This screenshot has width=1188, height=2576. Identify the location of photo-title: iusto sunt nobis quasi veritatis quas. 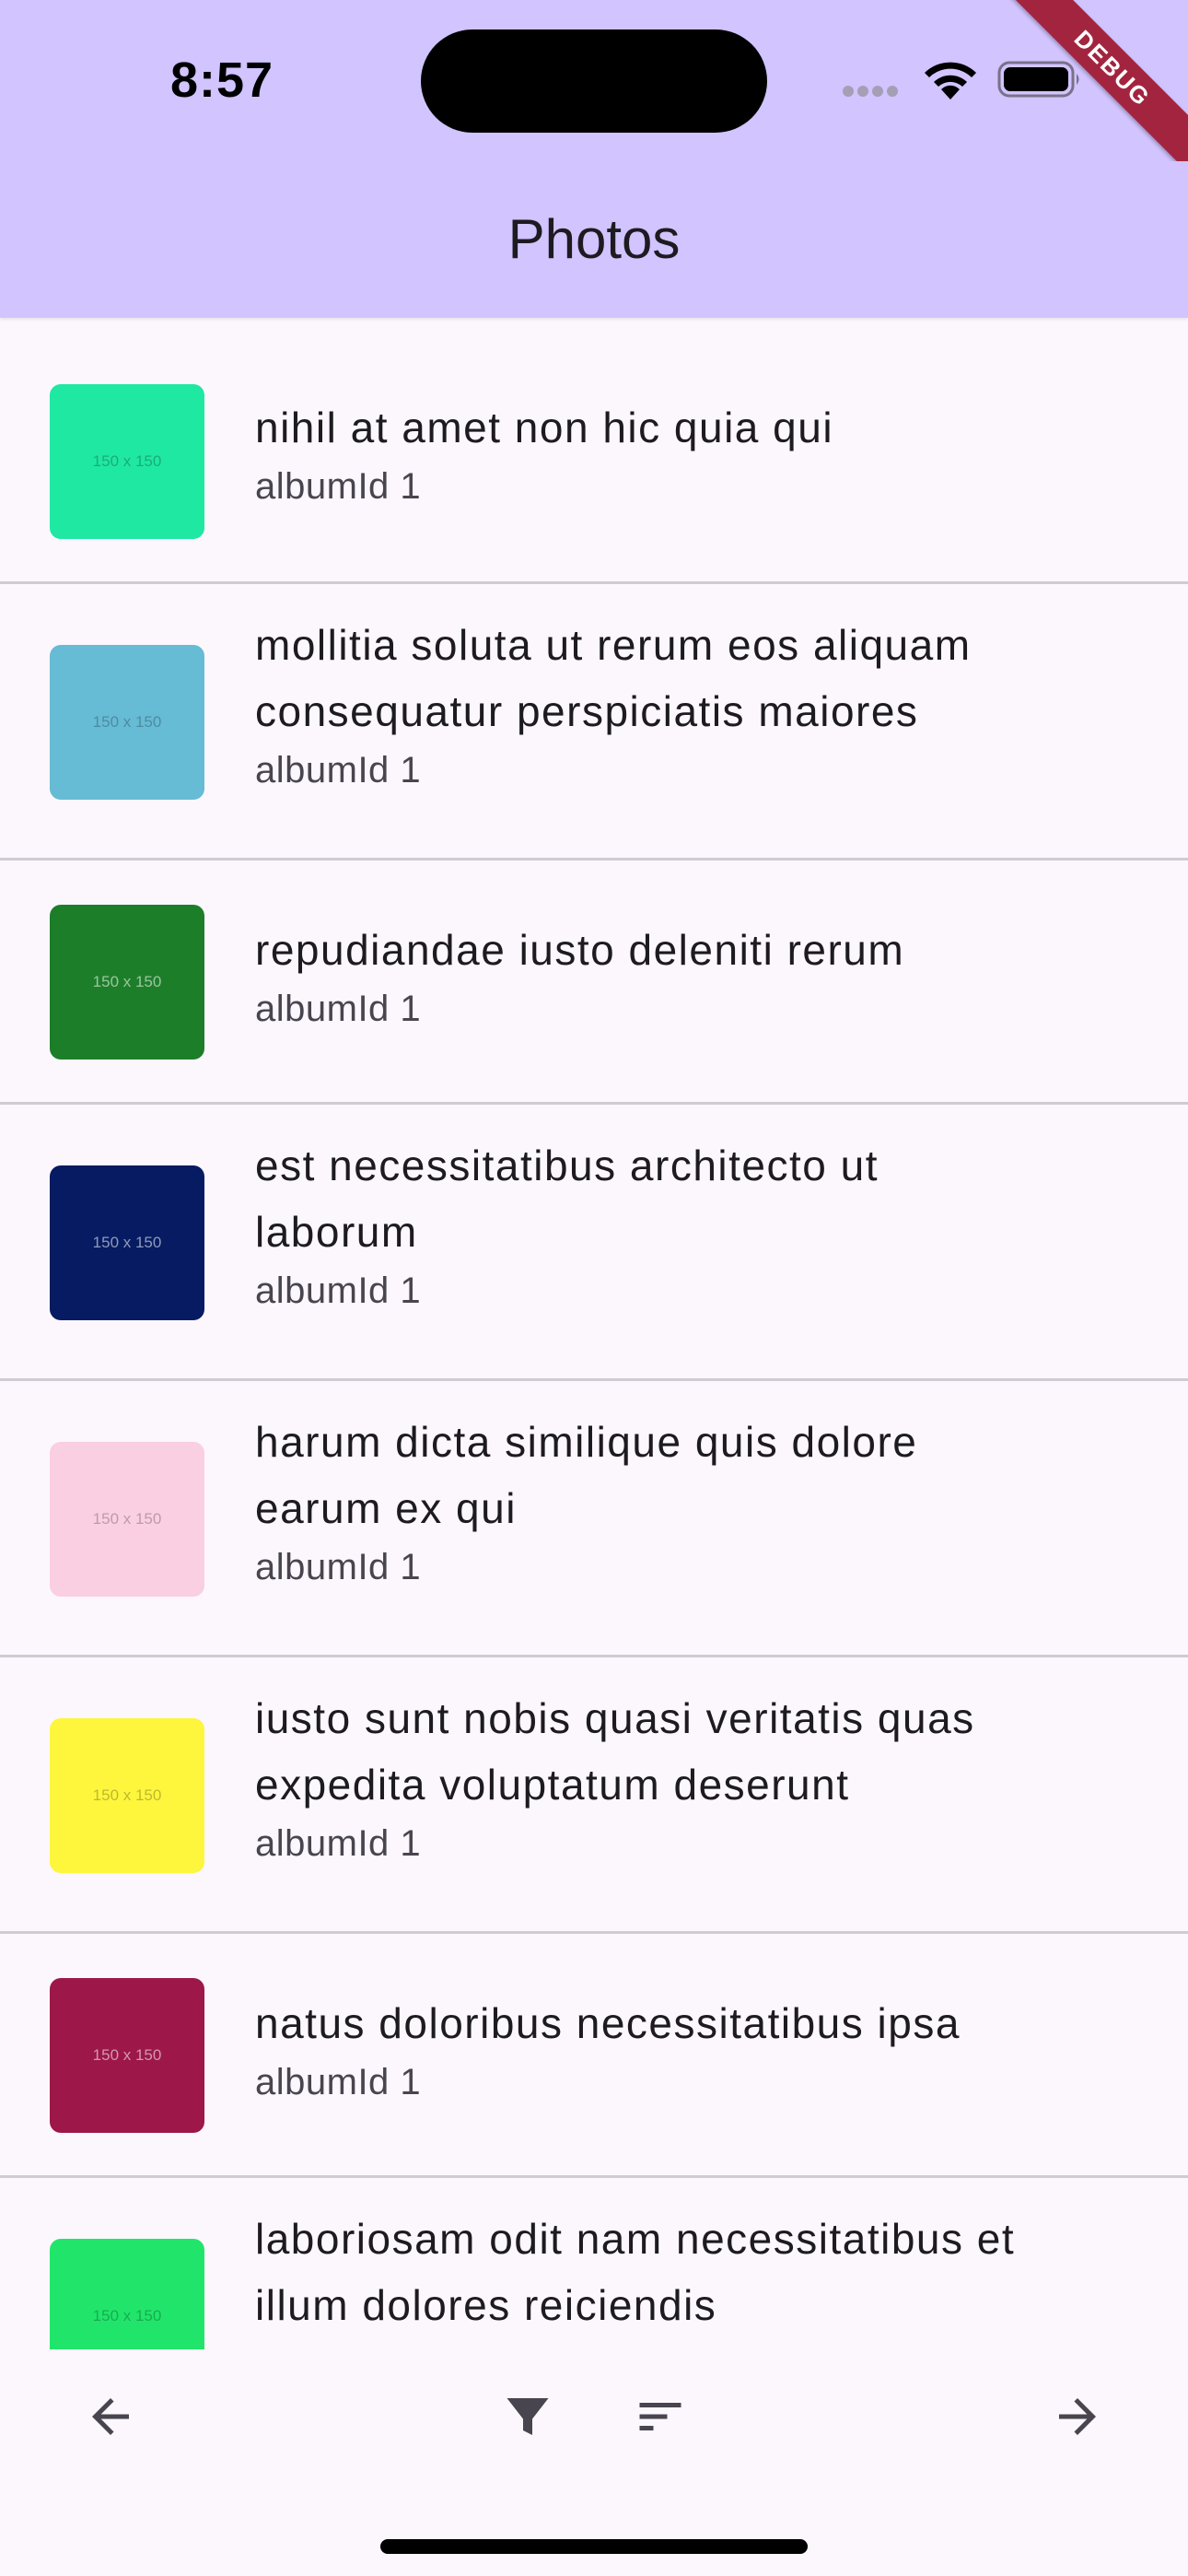
(615, 1718).